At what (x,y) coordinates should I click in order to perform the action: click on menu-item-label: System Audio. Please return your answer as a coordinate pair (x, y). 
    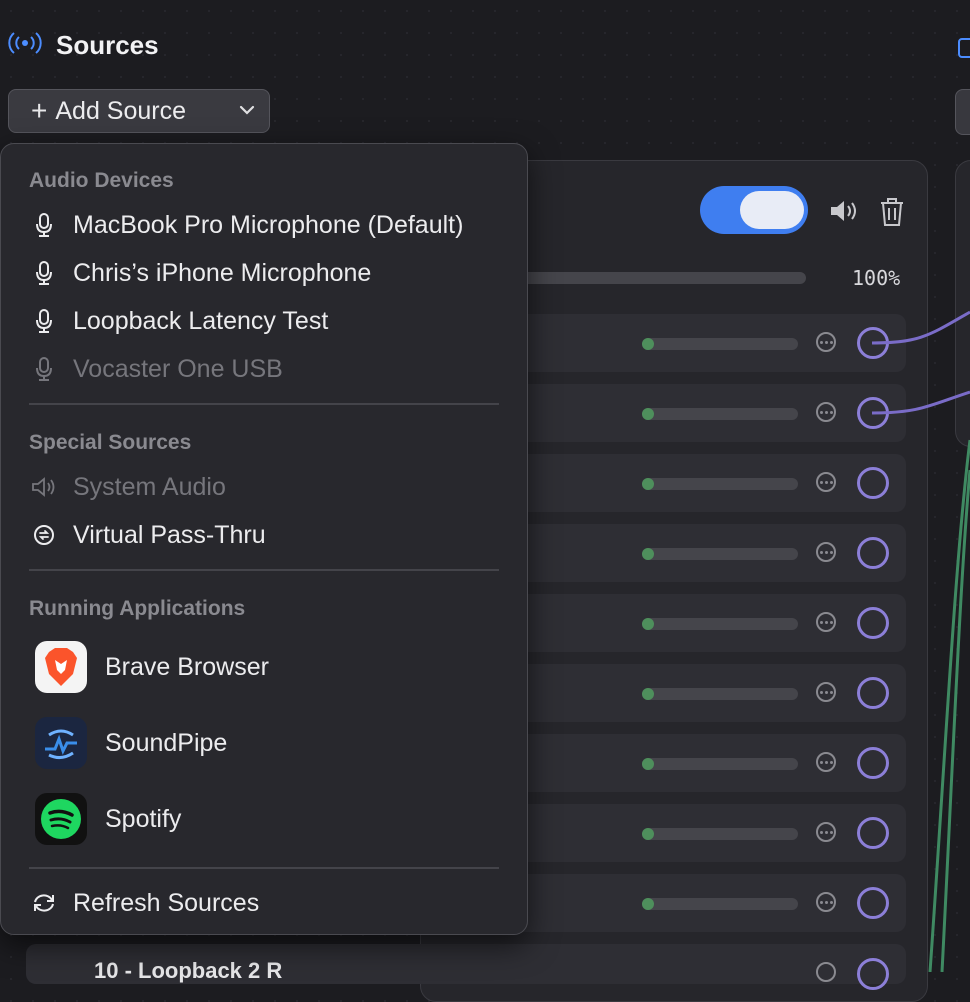
    Looking at the image, I should click on (149, 486).